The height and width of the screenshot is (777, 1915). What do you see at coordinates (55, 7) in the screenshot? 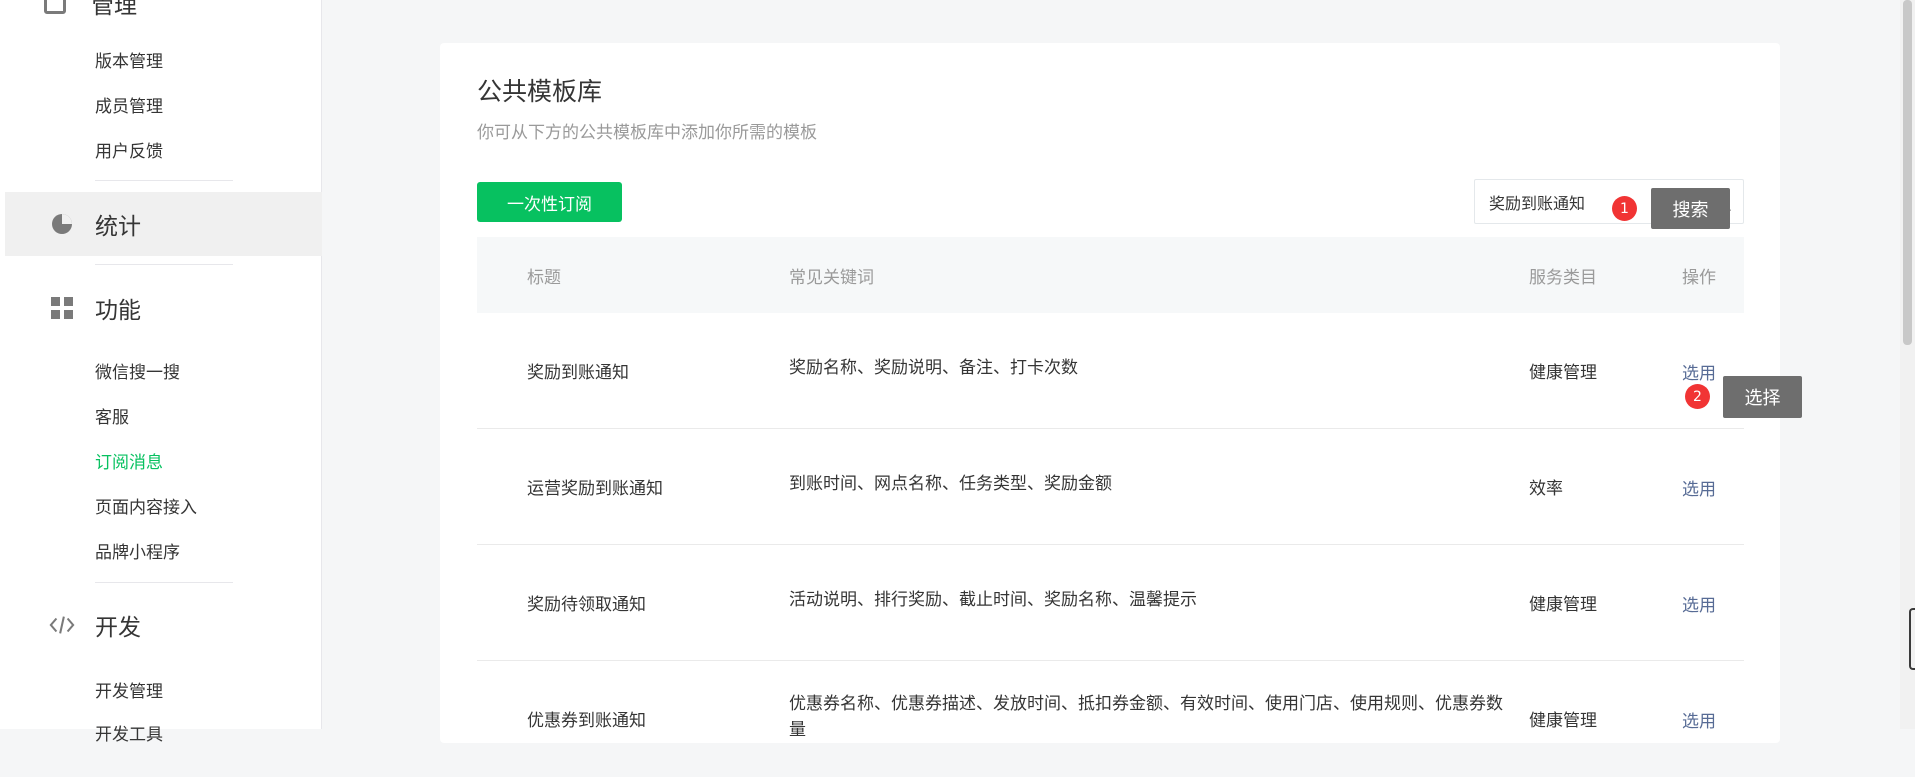
I see `manage-icon` at bounding box center [55, 7].